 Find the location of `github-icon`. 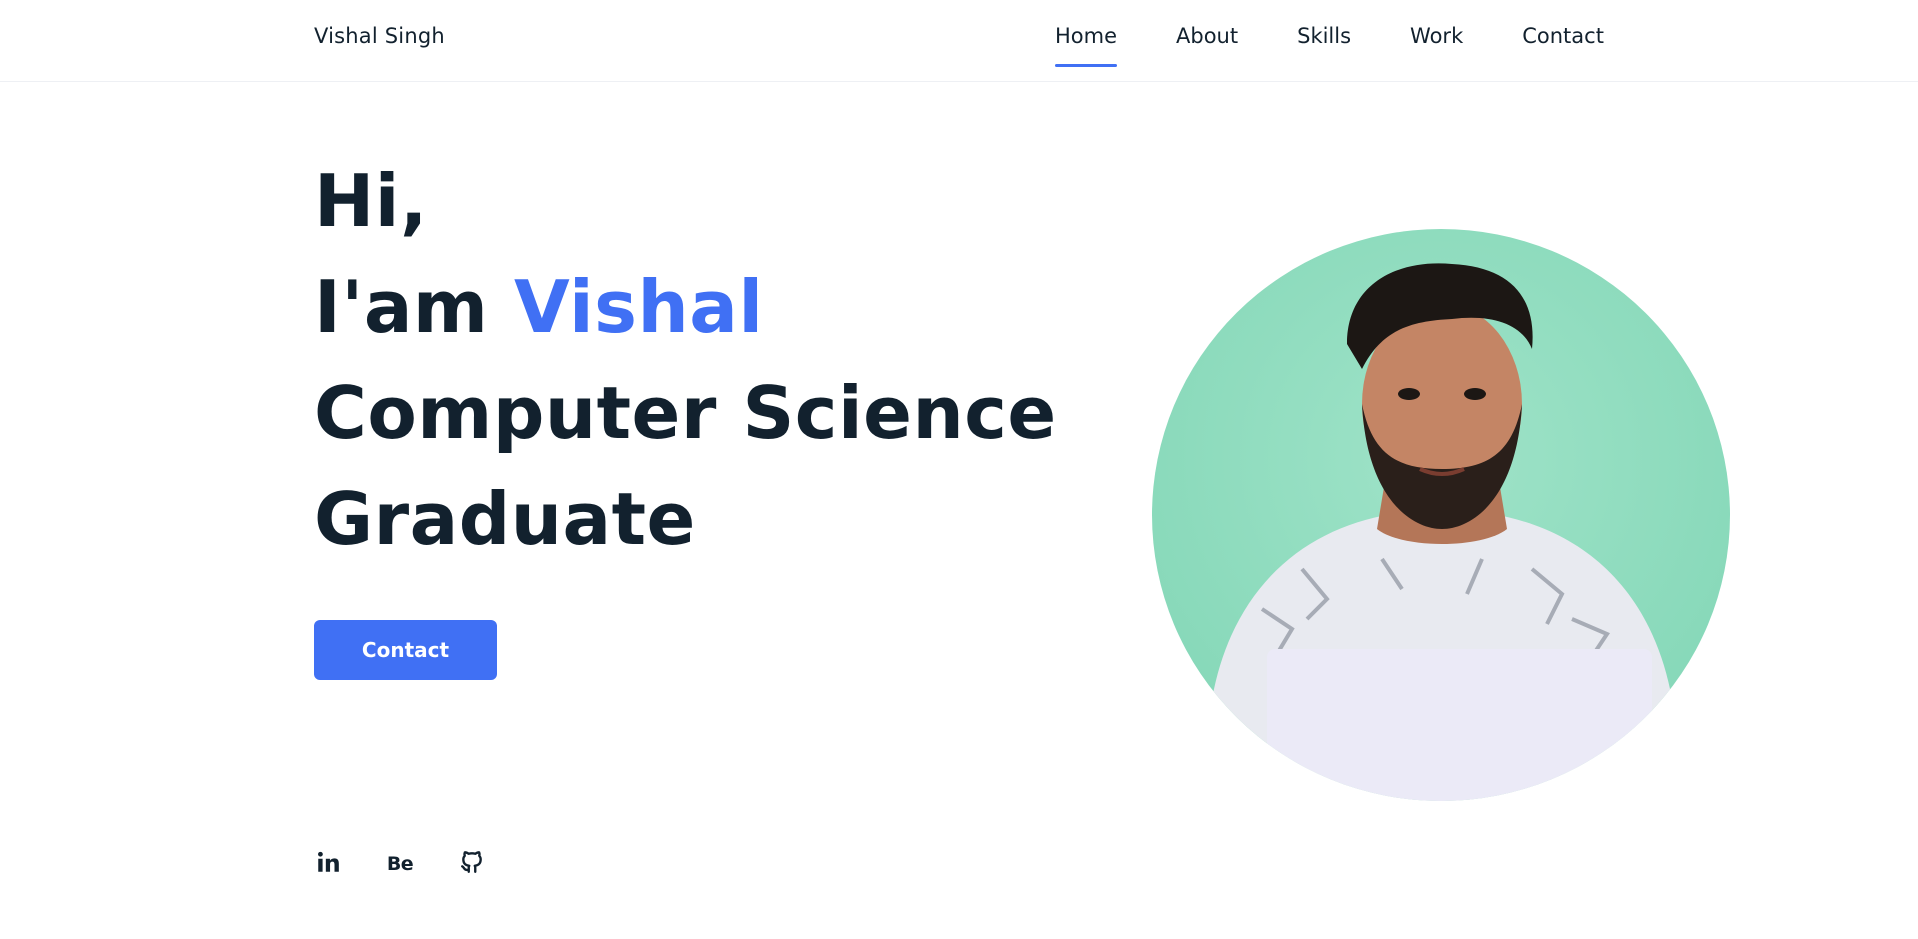

github-icon is located at coordinates (472, 864).